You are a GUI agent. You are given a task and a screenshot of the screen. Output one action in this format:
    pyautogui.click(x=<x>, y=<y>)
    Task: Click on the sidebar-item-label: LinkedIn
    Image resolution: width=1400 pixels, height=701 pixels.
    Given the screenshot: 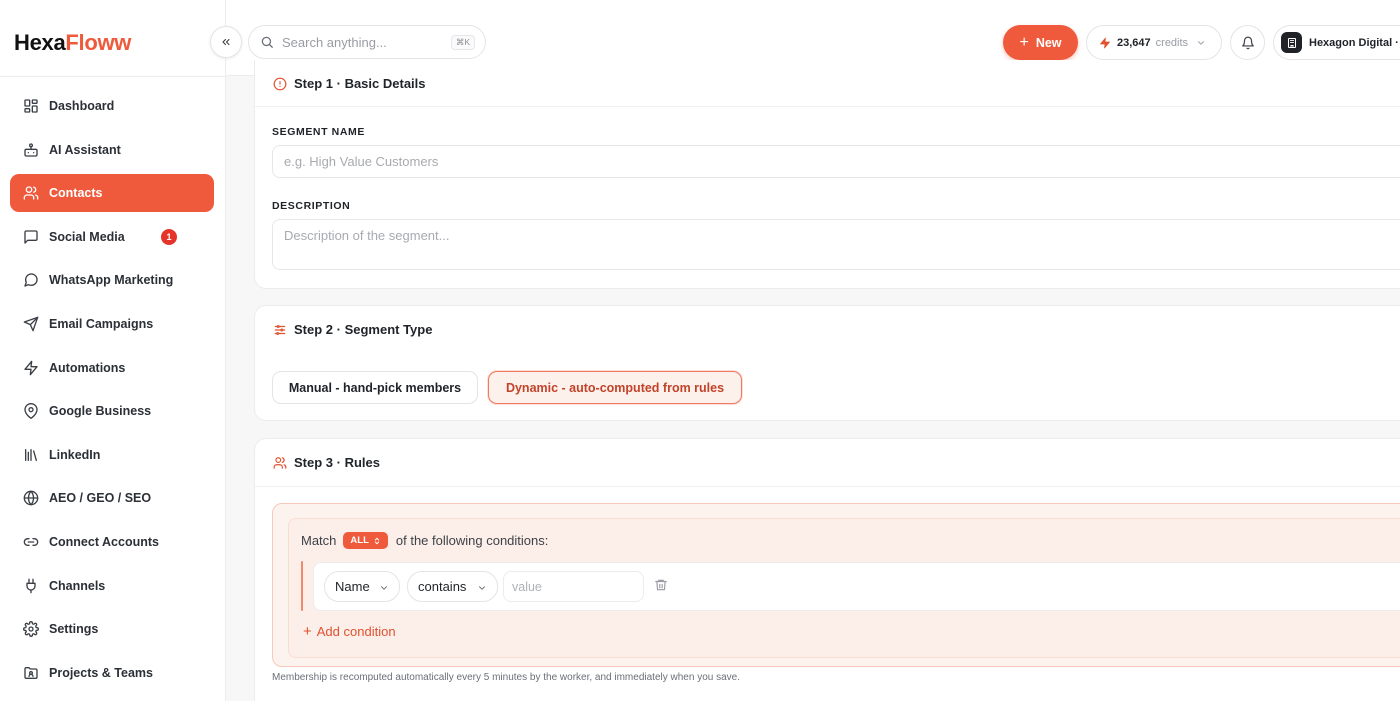 What is the action you would take?
    pyautogui.click(x=75, y=454)
    